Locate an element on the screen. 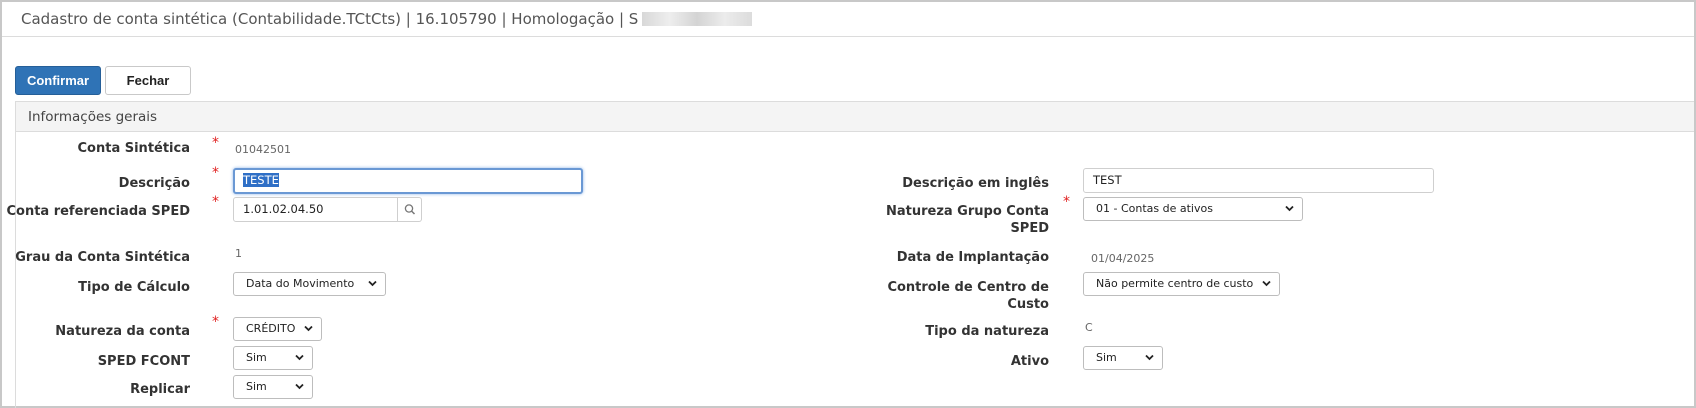 Image resolution: width=1696 pixels, height=408 pixels. confirm-button: Confirmar is located at coordinates (58, 80).